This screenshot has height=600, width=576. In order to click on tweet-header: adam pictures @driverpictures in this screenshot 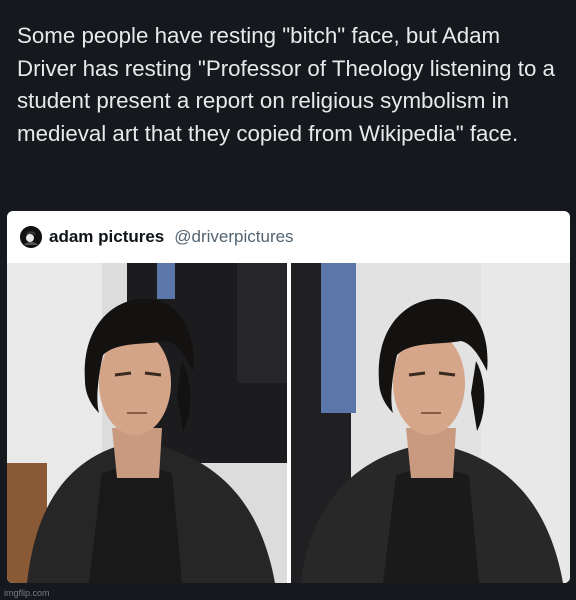, I will do `click(157, 237)`.